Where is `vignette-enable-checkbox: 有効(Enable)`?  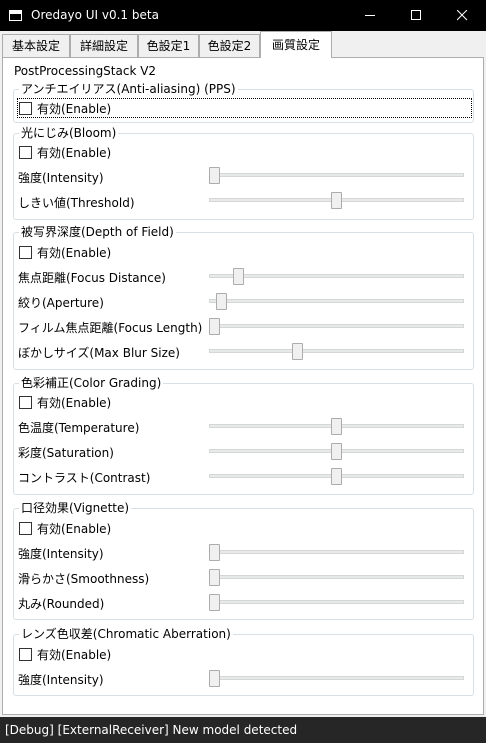
vignette-enable-checkbox: 有効(Enable) is located at coordinates (65, 528).